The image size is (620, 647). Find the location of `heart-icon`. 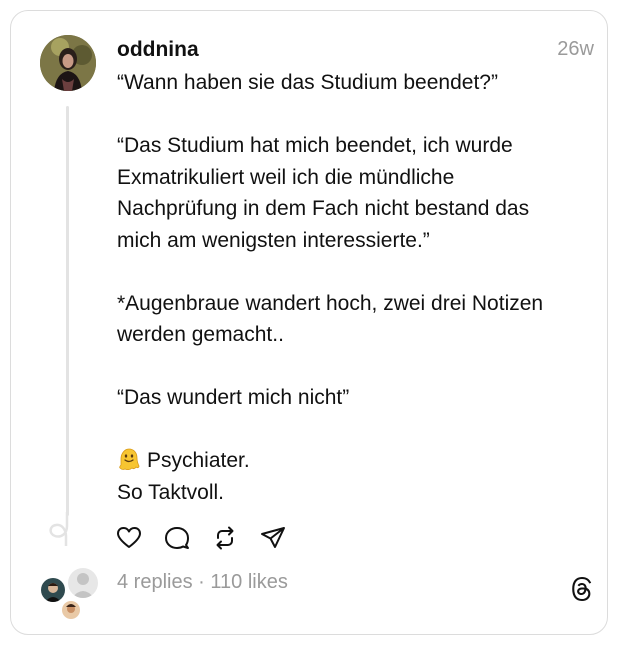

heart-icon is located at coordinates (129, 538).